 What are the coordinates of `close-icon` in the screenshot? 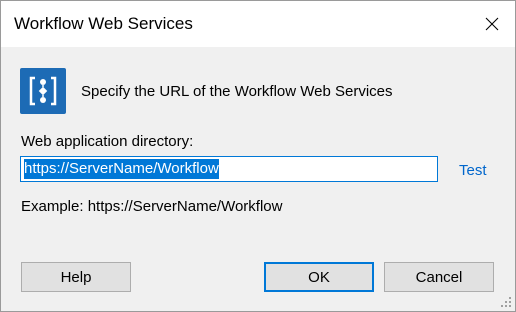 It's located at (492, 24).